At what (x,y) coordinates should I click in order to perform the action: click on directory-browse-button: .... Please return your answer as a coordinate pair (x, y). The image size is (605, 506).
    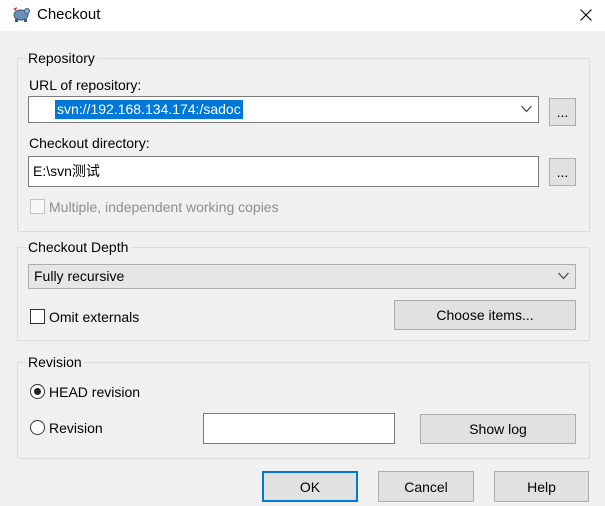
    Looking at the image, I should click on (562, 172).